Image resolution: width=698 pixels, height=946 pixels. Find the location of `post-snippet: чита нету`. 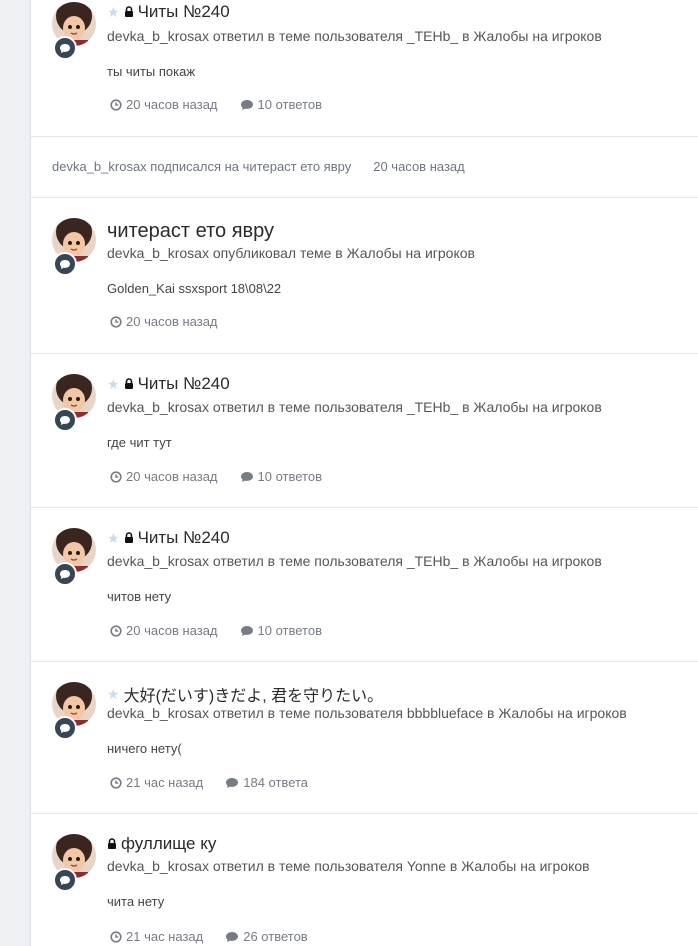

post-snippet: чита нету is located at coordinates (136, 901).